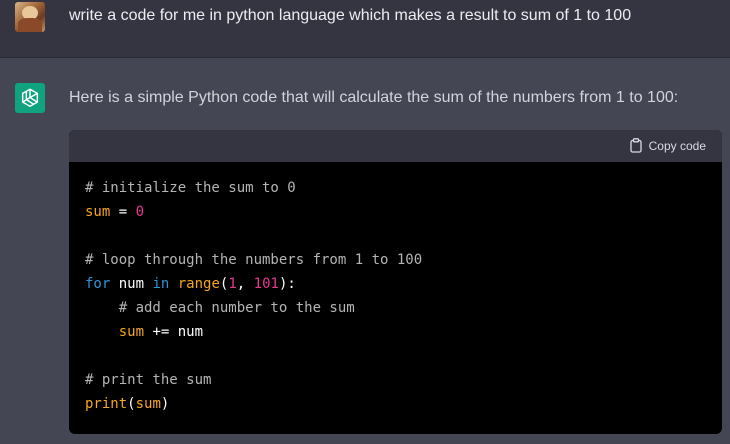 The image size is (730, 444). I want to click on copy-code-button: Copy code, so click(667, 145).